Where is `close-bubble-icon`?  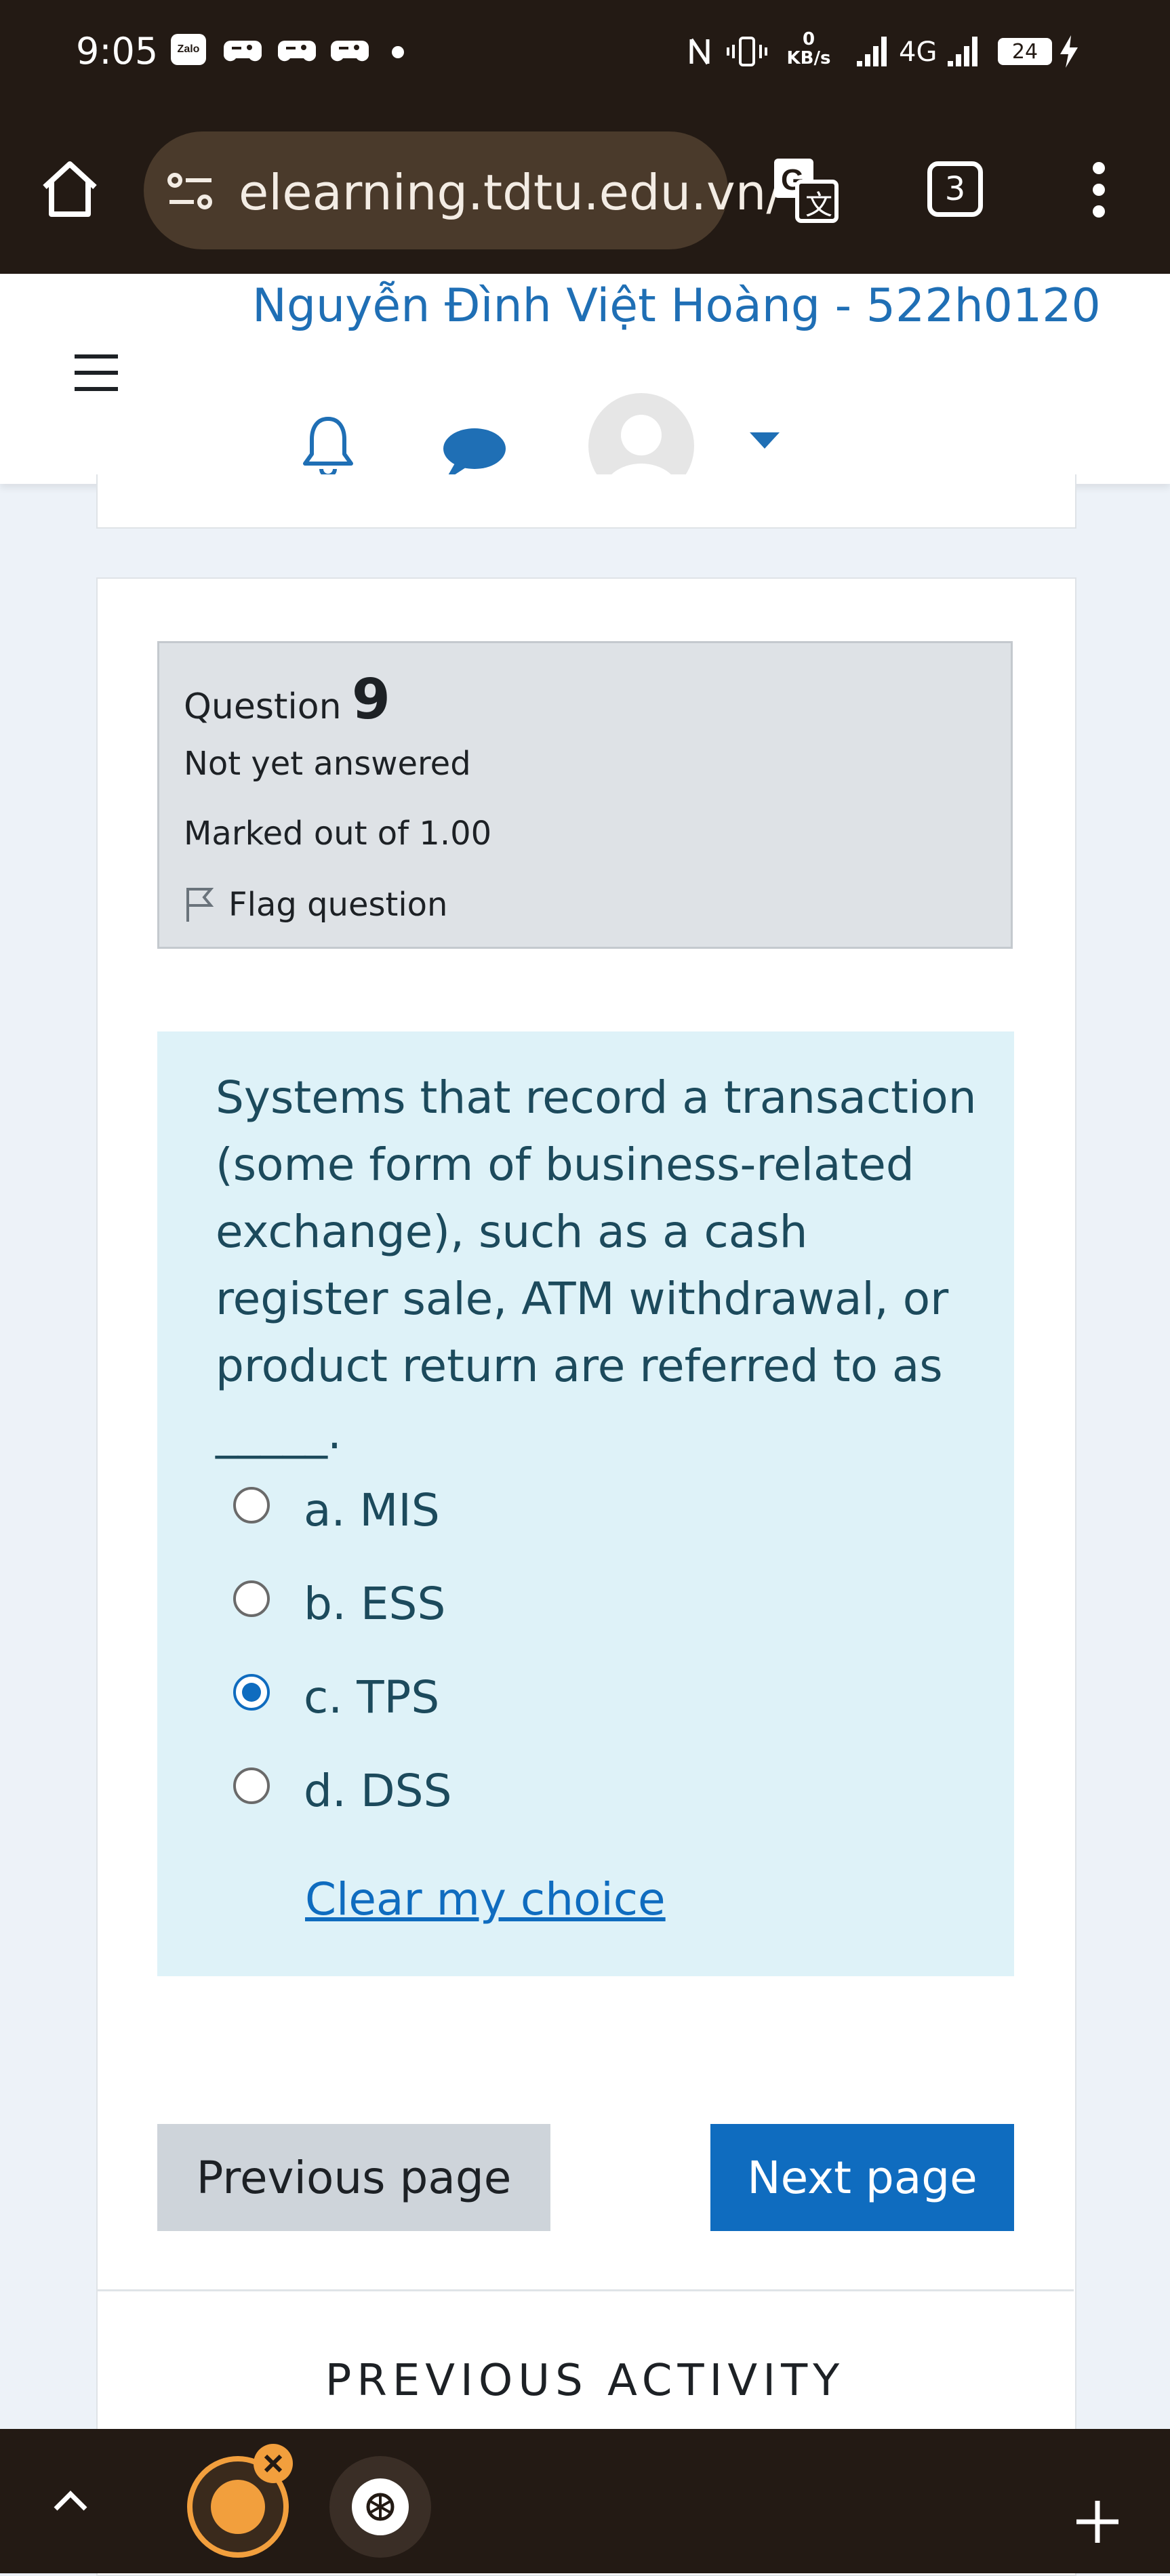
close-bubble-icon is located at coordinates (273, 2464).